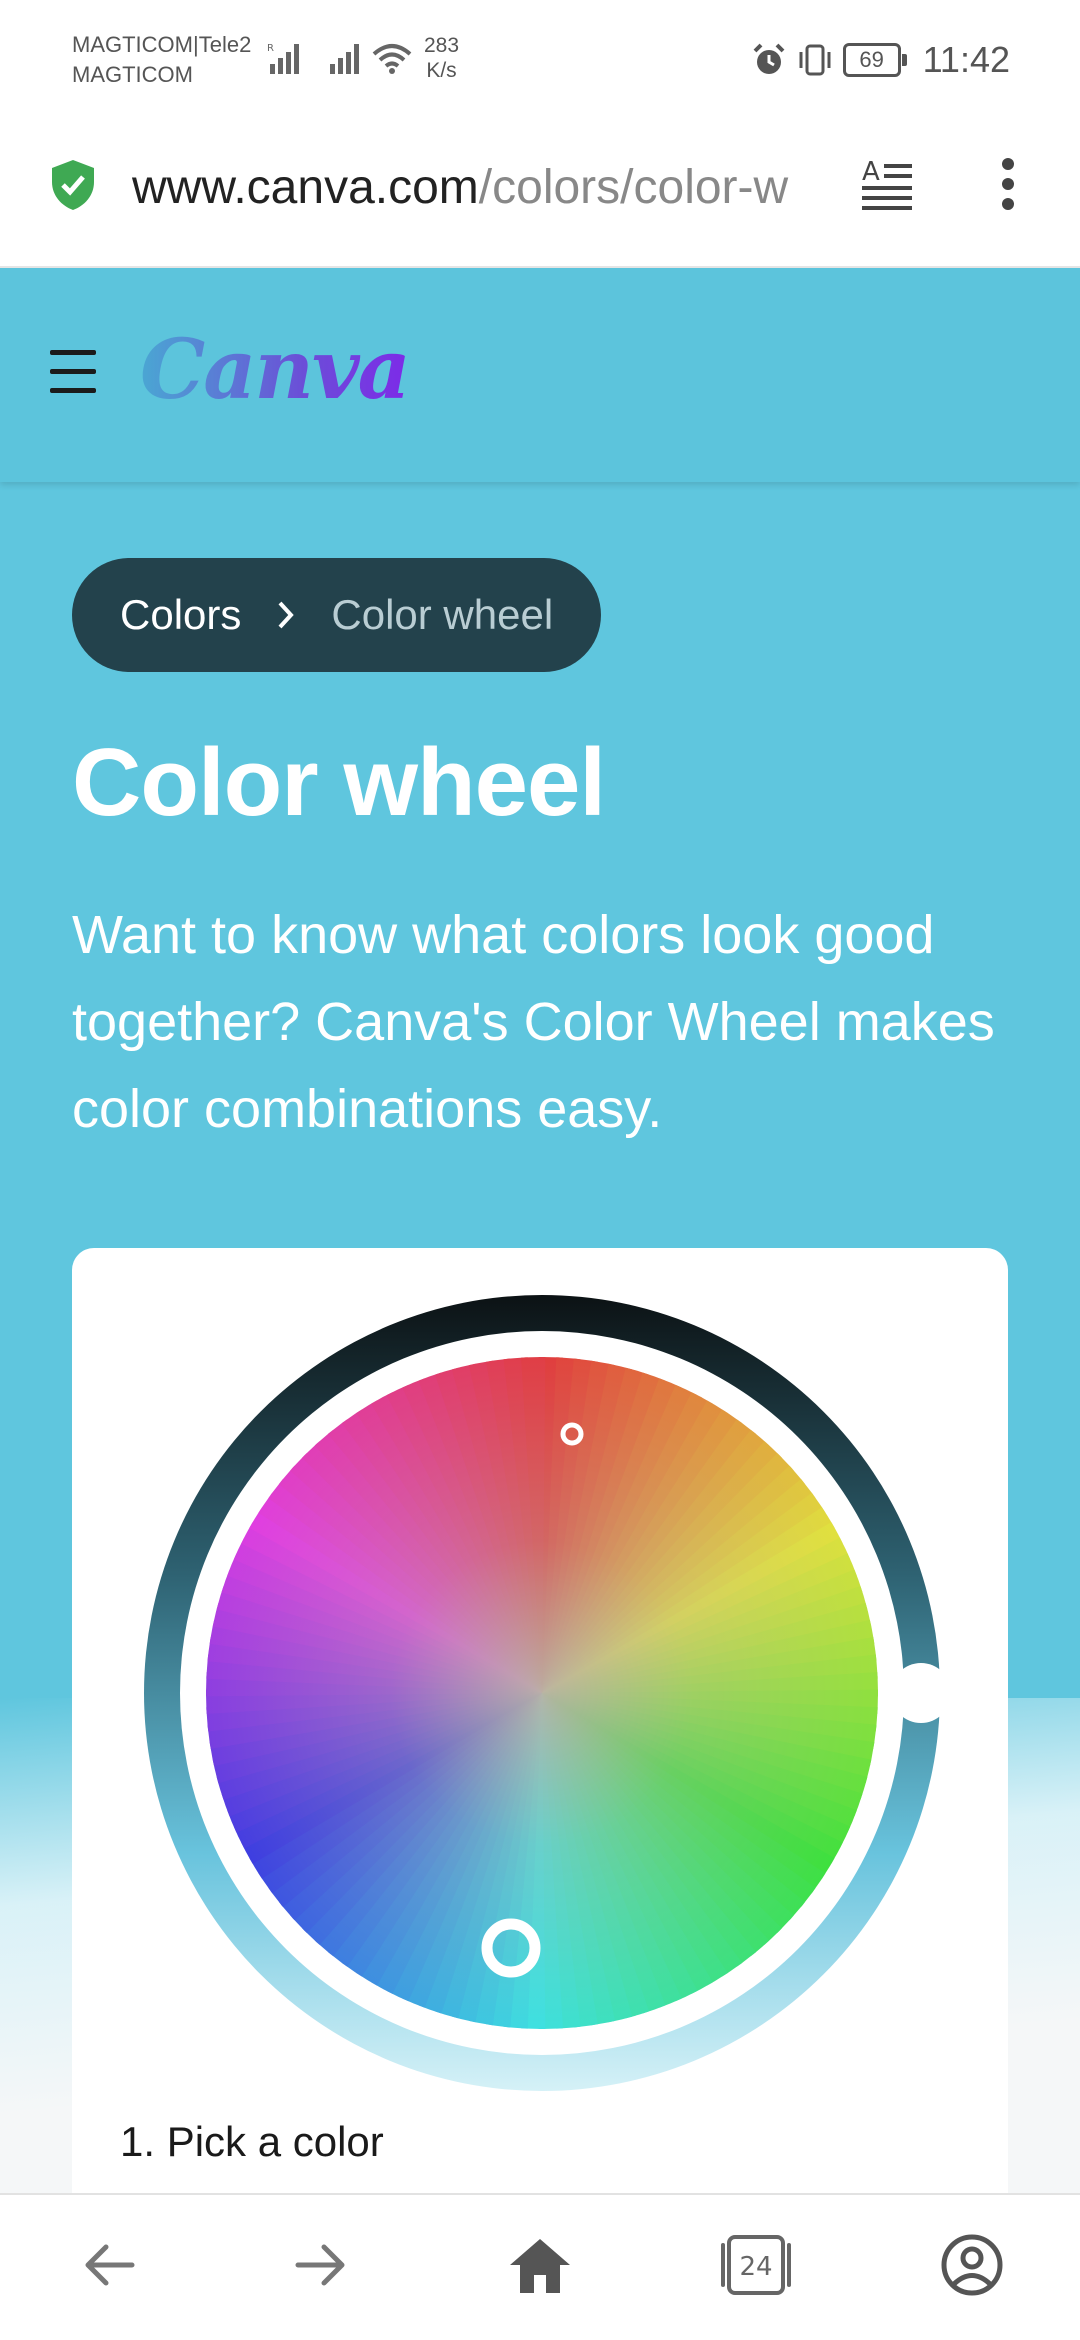 The image size is (1080, 2340). Describe the element at coordinates (874, 60) in the screenshot. I see `battery-icon: 69` at that location.